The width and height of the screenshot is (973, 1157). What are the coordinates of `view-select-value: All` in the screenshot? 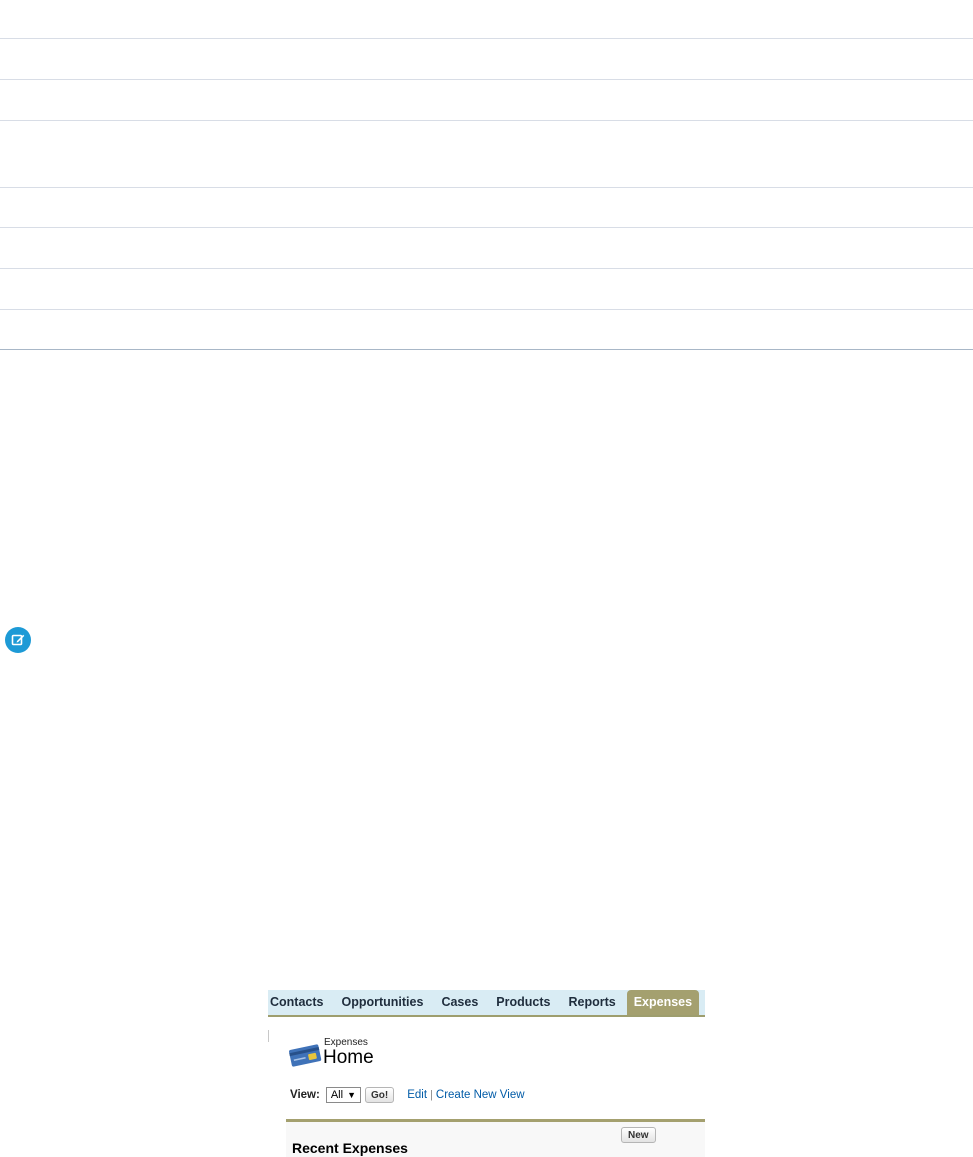 It's located at (337, 1095).